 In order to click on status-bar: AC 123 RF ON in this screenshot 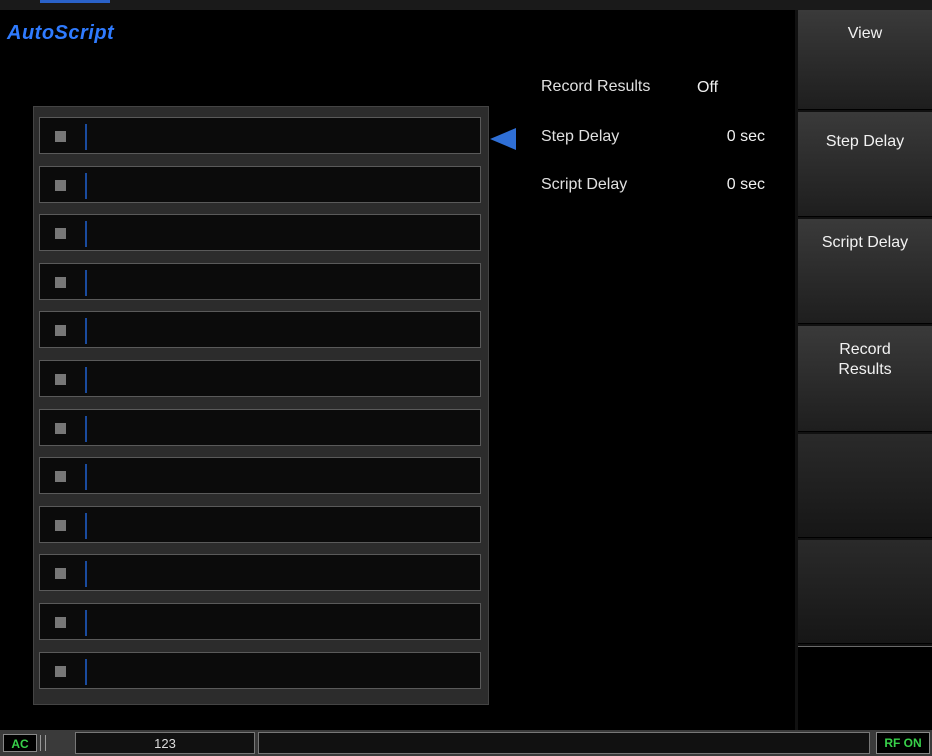, I will do `click(466, 743)`.